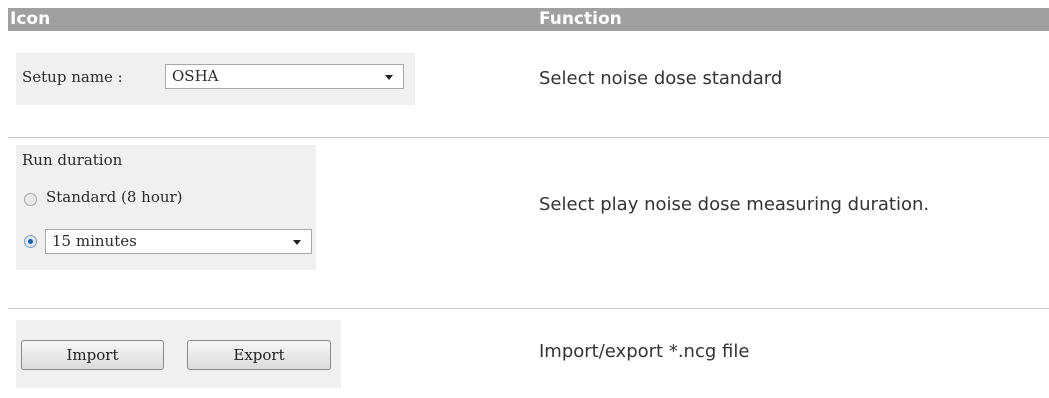 Image resolution: width=1049 pixels, height=398 pixels. What do you see at coordinates (259, 355) in the screenshot?
I see `export-button: Export` at bounding box center [259, 355].